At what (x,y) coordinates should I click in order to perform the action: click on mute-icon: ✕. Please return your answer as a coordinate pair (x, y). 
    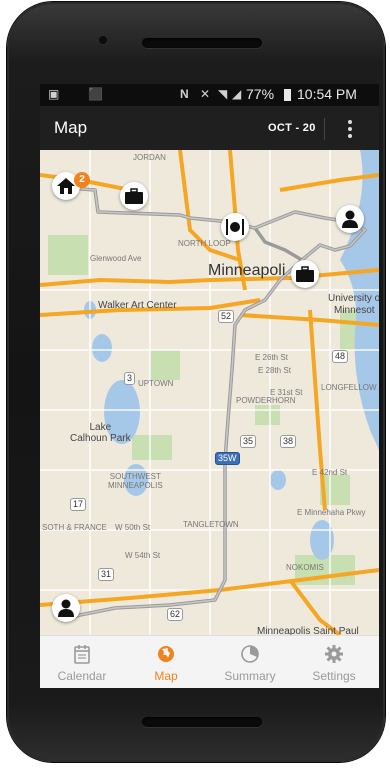
    Looking at the image, I should click on (205, 94).